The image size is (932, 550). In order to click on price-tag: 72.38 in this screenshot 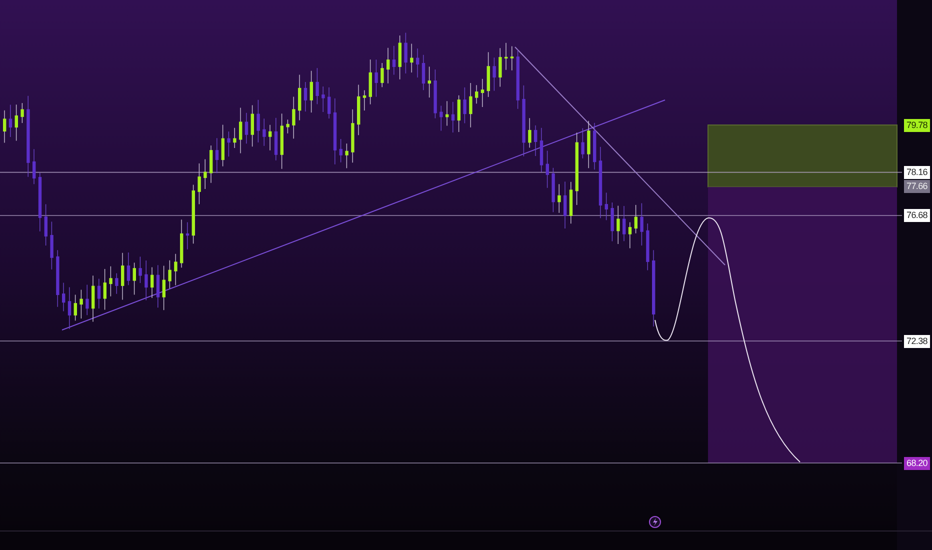, I will do `click(917, 341)`.